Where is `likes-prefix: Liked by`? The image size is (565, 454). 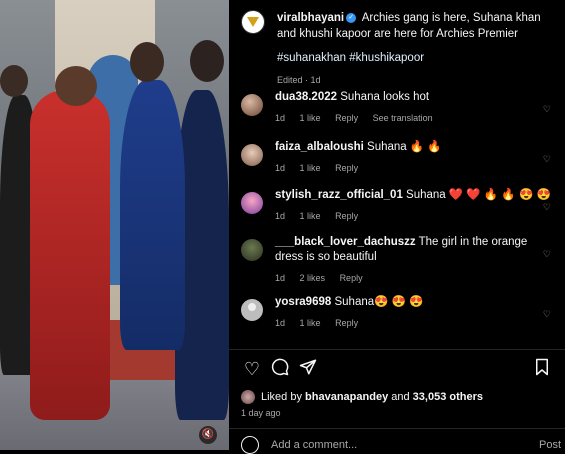 likes-prefix: Liked by is located at coordinates (281, 397).